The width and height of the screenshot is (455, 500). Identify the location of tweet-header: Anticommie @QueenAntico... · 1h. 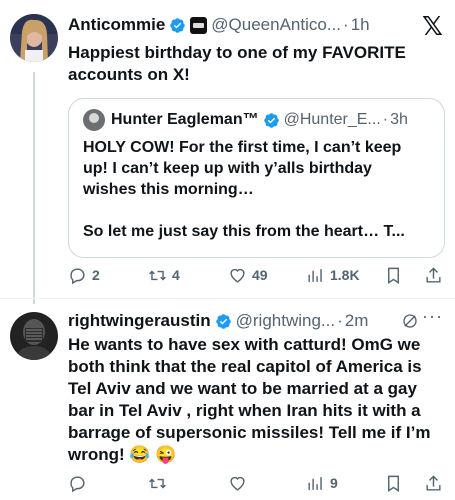
(257, 25).